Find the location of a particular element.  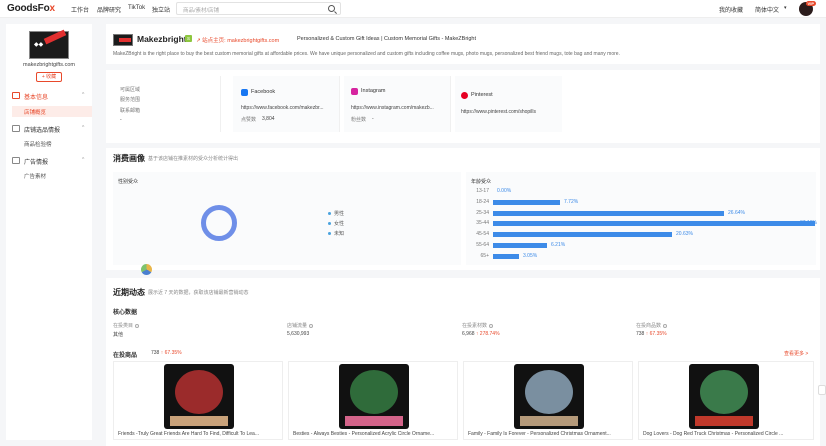

sub-shop-overview: 店铺概览 is located at coordinates (35, 112).